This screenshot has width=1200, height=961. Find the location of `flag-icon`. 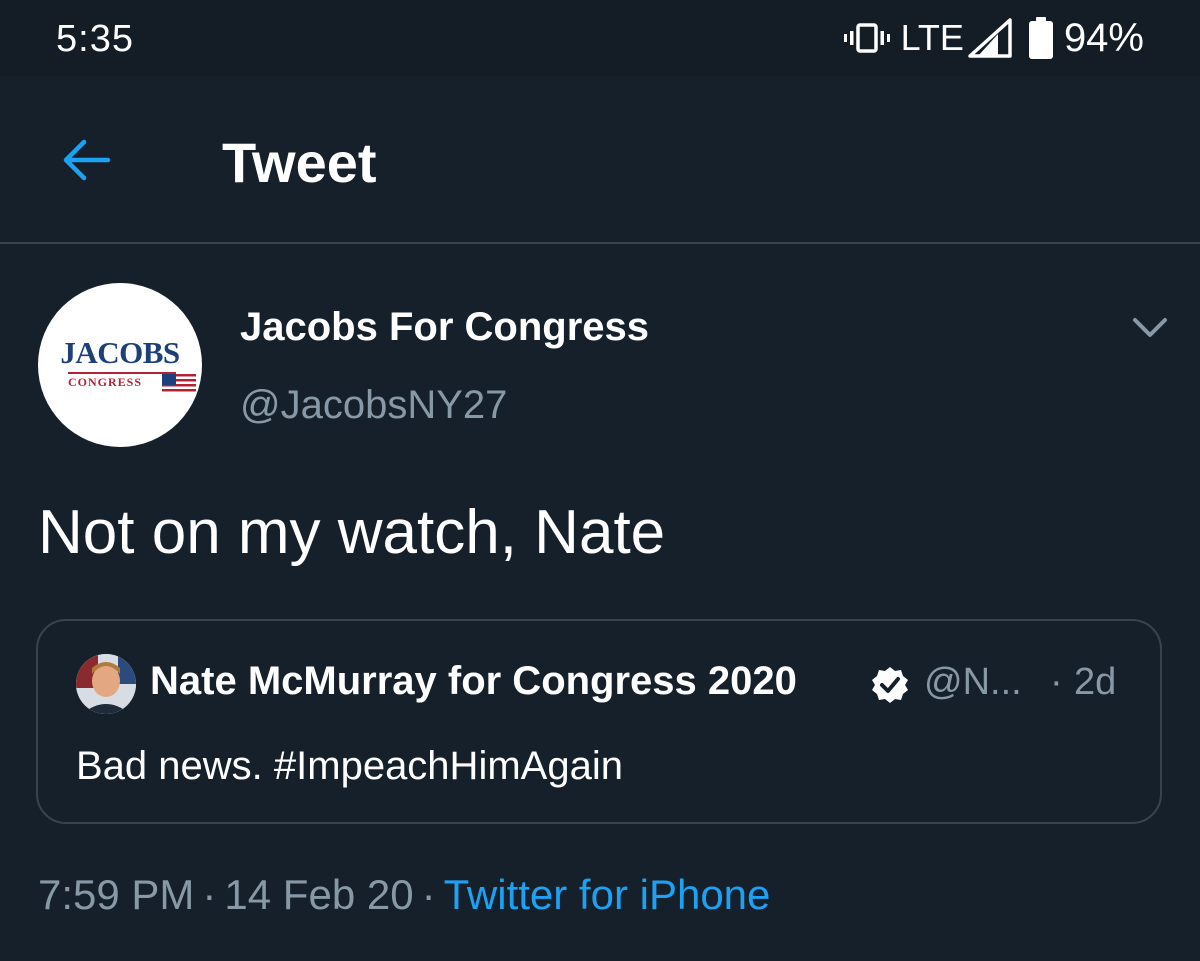

flag-icon is located at coordinates (179, 384).